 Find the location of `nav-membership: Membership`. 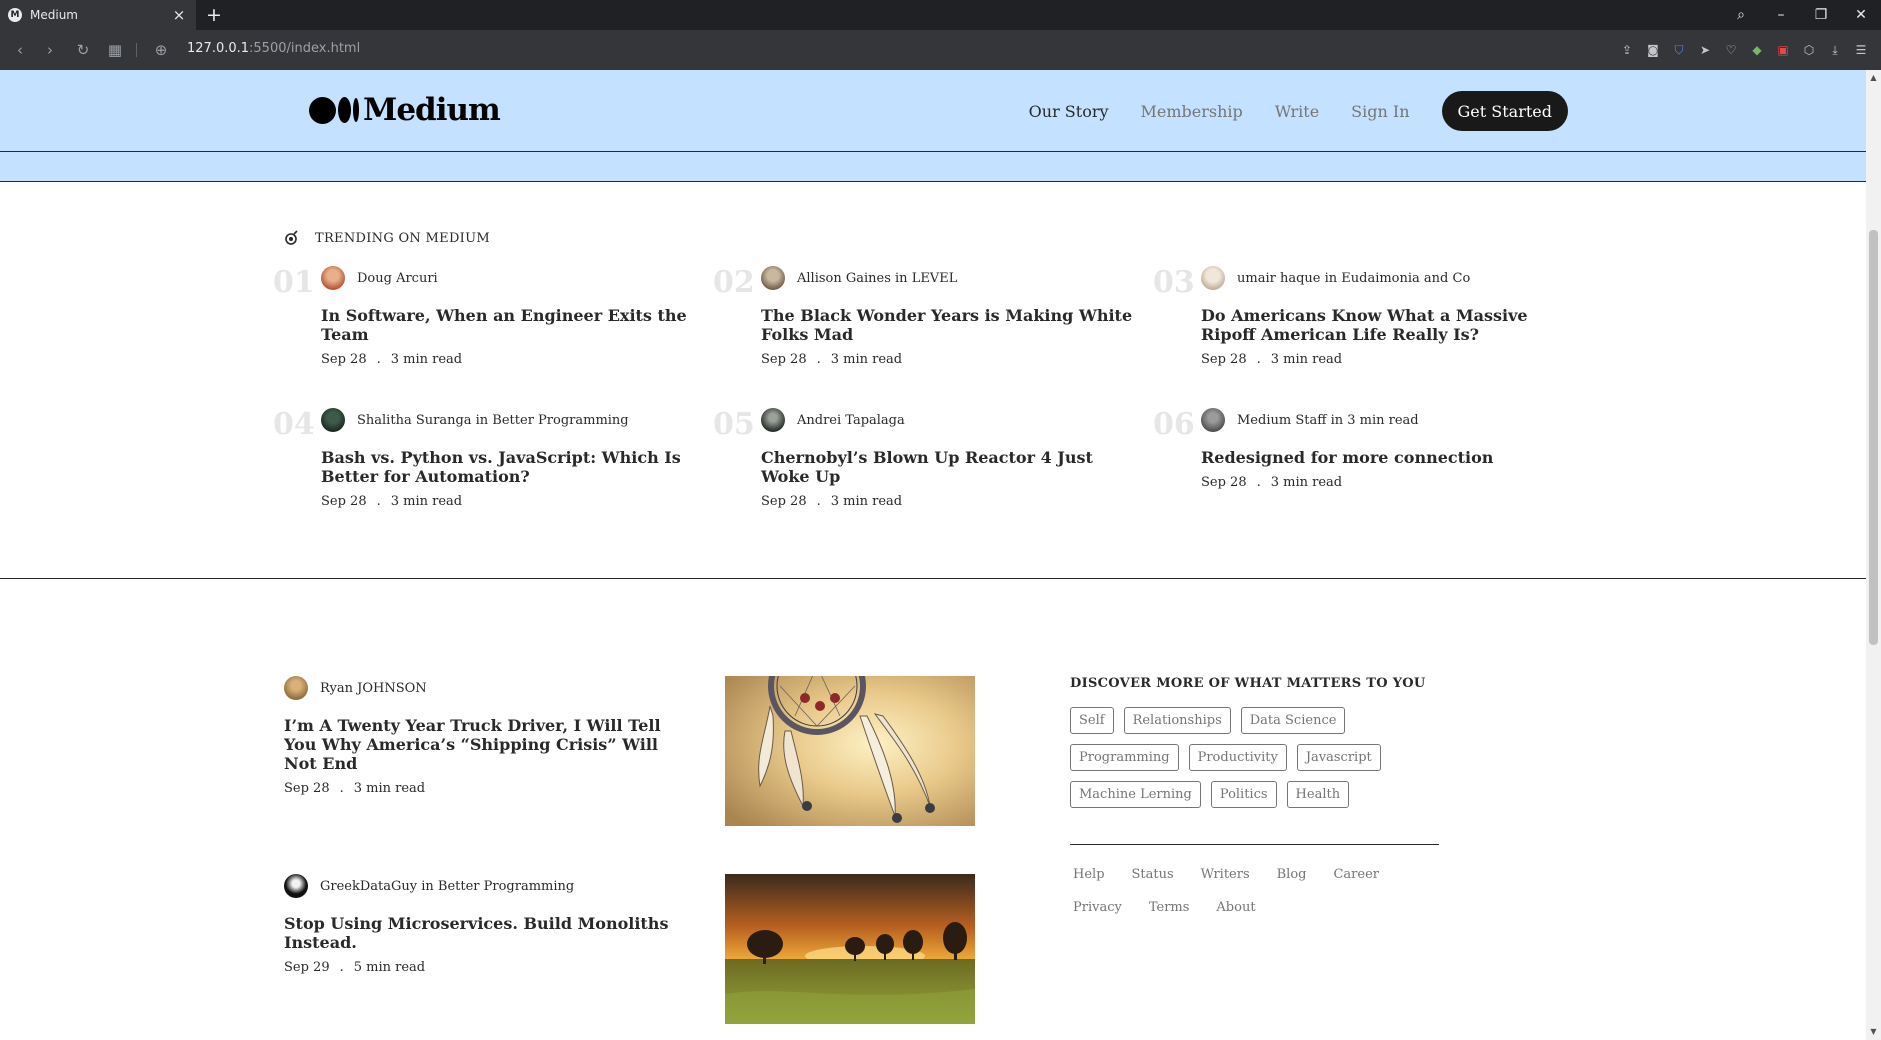

nav-membership: Membership is located at coordinates (1192, 111).